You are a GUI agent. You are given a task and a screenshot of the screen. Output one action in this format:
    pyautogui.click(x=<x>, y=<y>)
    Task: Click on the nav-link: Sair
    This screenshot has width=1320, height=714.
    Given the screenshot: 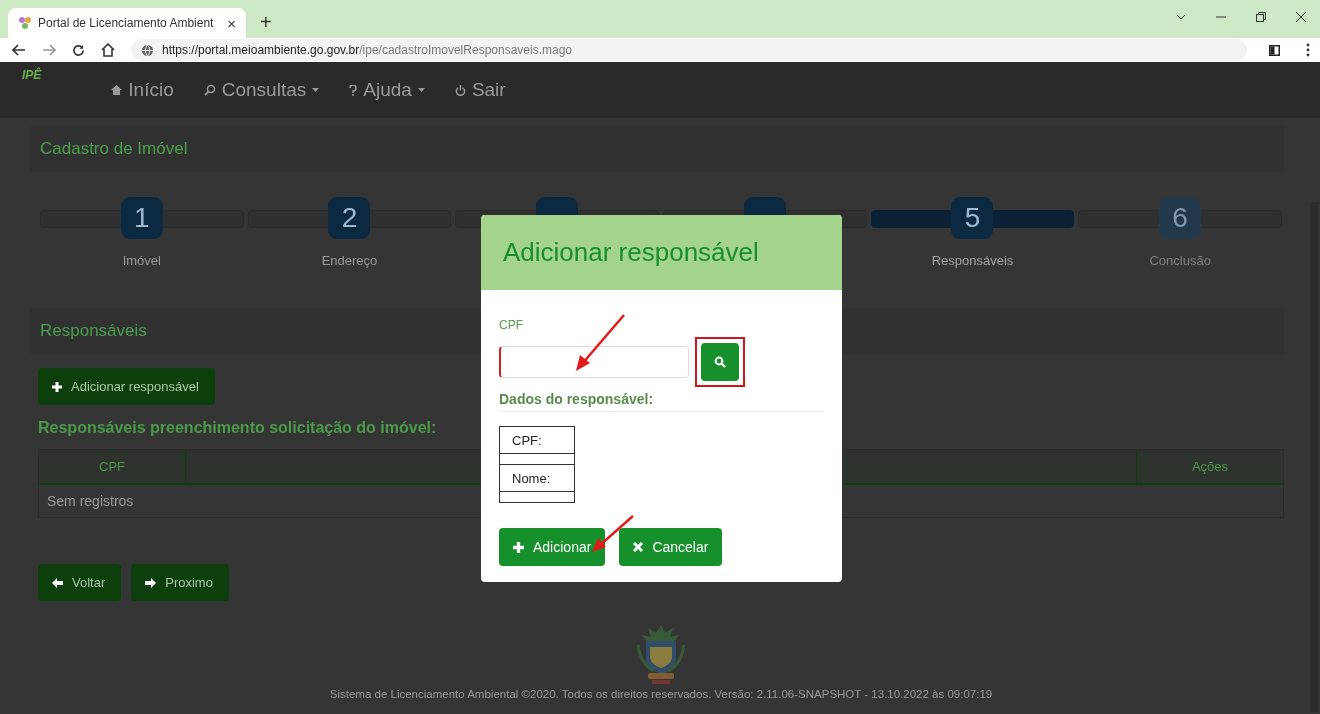 What is the action you would take?
    pyautogui.click(x=480, y=90)
    